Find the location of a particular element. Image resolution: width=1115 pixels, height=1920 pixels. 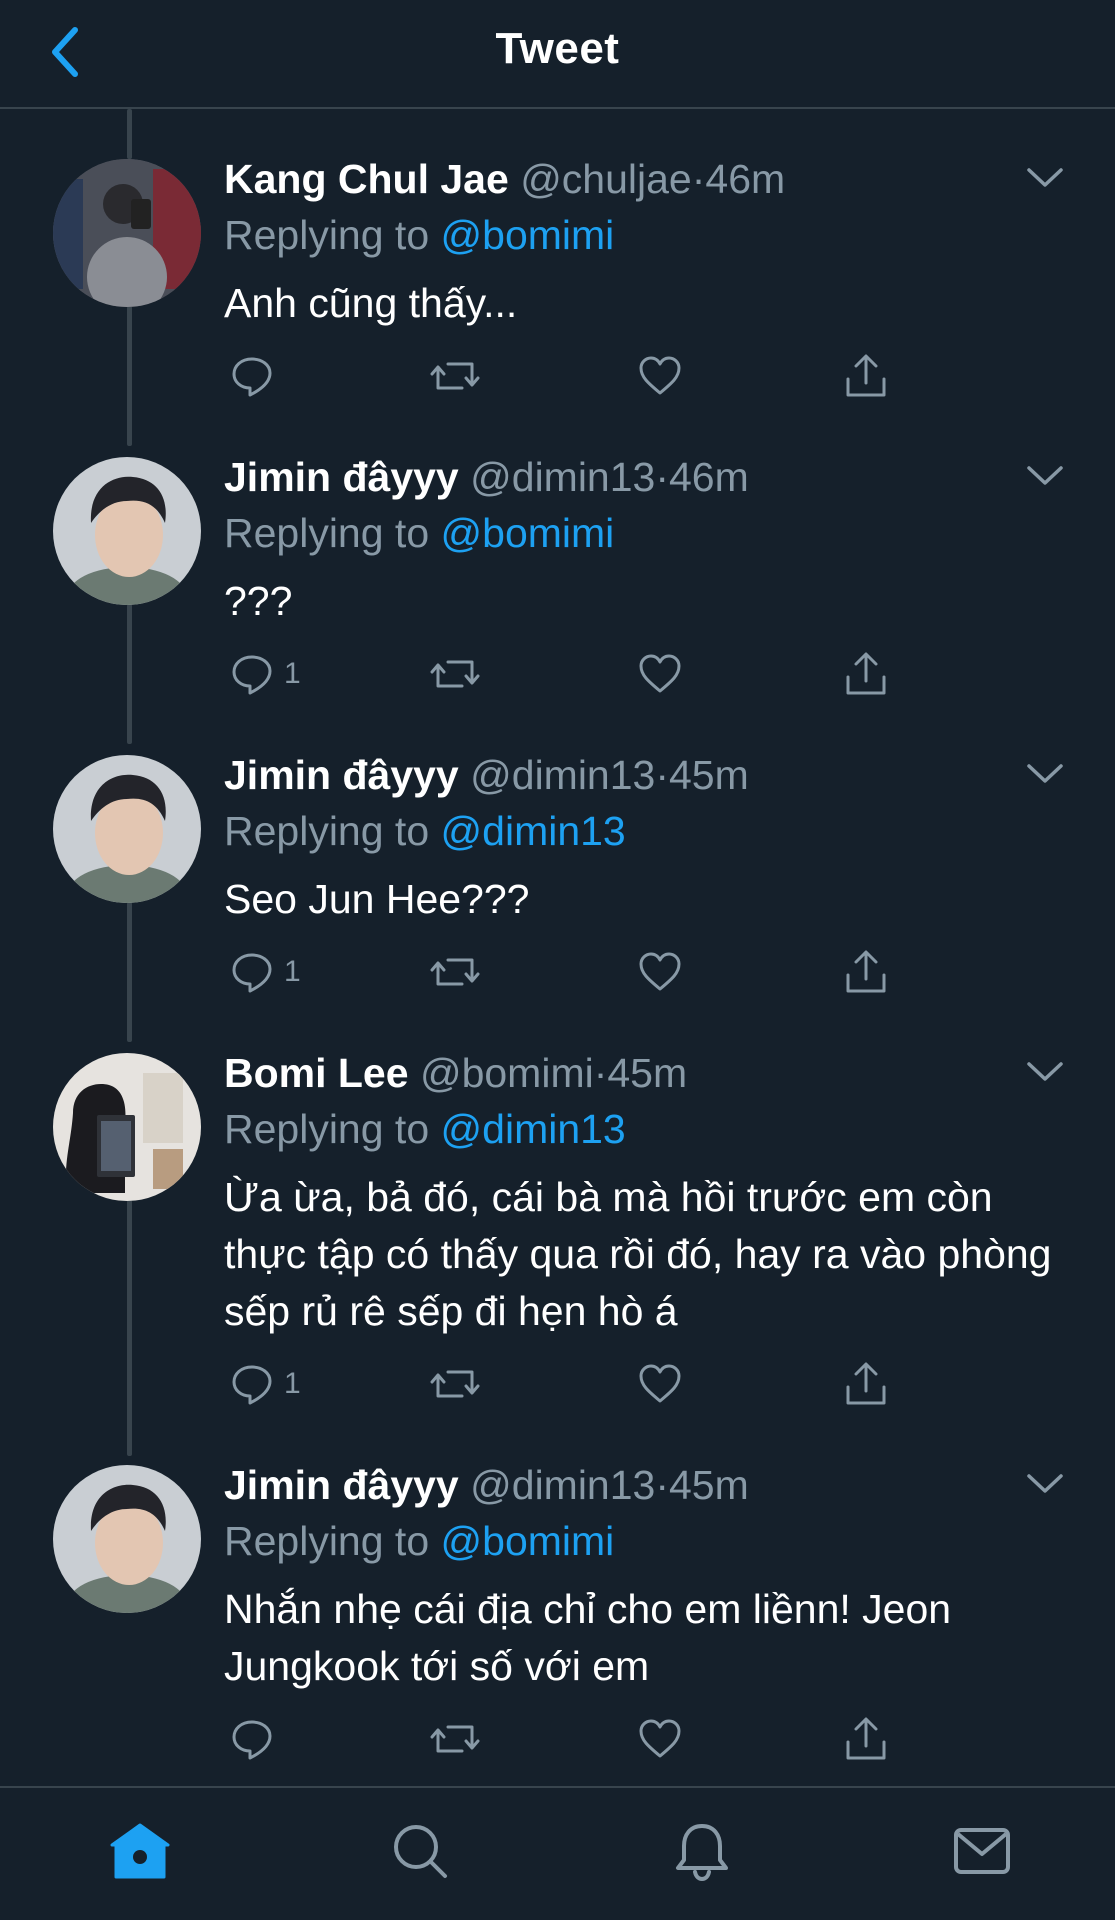

author-handle: @bomimi is located at coordinates (507, 1073).